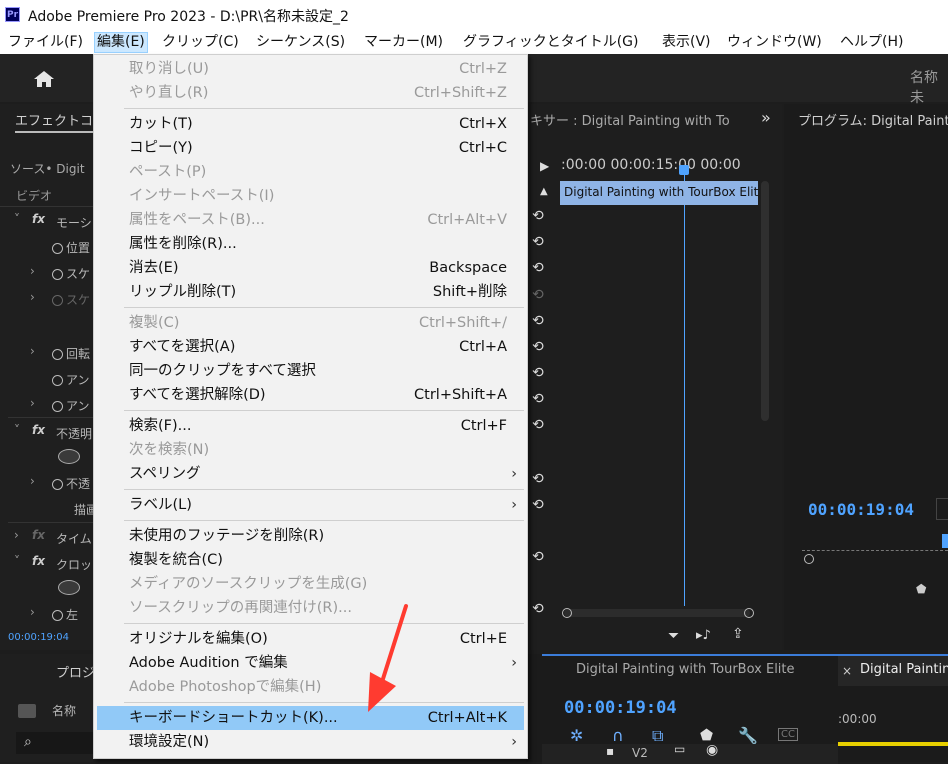 Image resolution: width=948 pixels, height=764 pixels. What do you see at coordinates (749, 613) in the screenshot?
I see `scroll-handle-right` at bounding box center [749, 613].